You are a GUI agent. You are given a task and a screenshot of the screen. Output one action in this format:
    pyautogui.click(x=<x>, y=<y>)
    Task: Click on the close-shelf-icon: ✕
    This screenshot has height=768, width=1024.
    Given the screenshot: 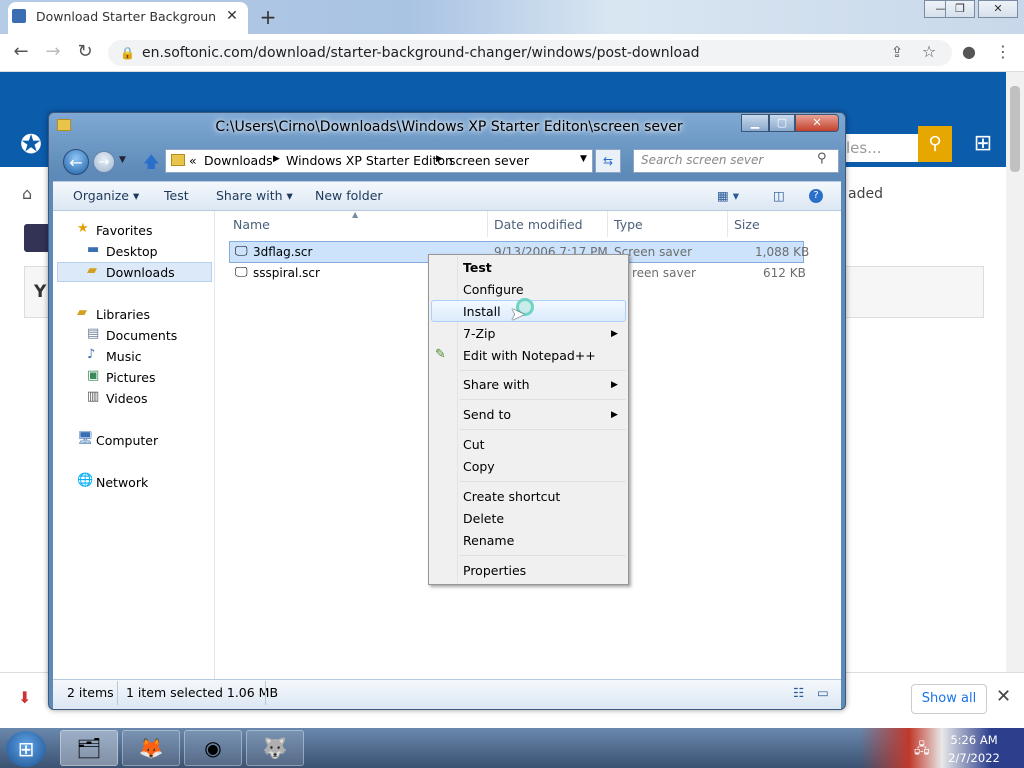 What is the action you would take?
    pyautogui.click(x=1003, y=696)
    